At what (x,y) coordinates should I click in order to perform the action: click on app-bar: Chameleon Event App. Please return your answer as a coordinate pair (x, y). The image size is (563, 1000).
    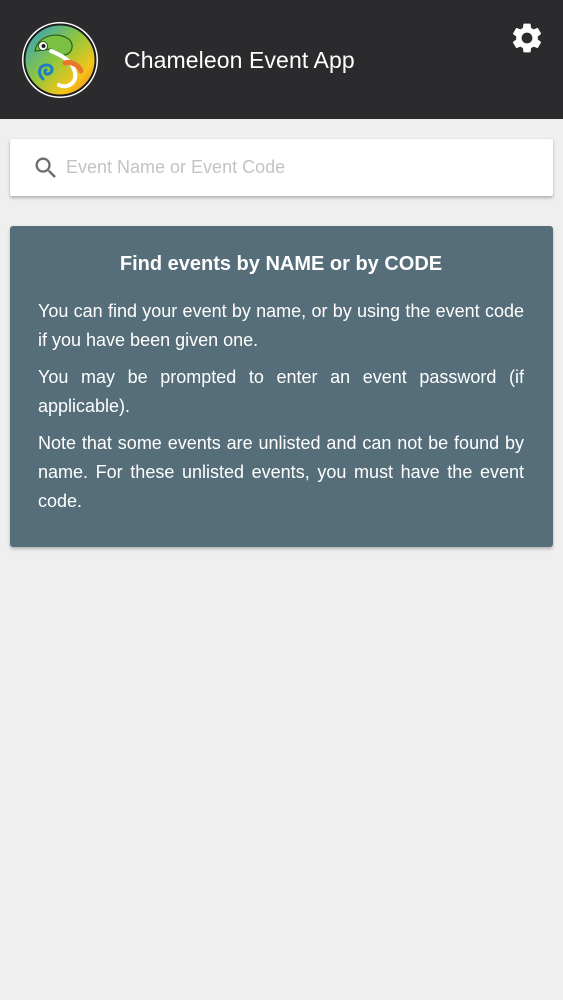
    Looking at the image, I should click on (281, 59).